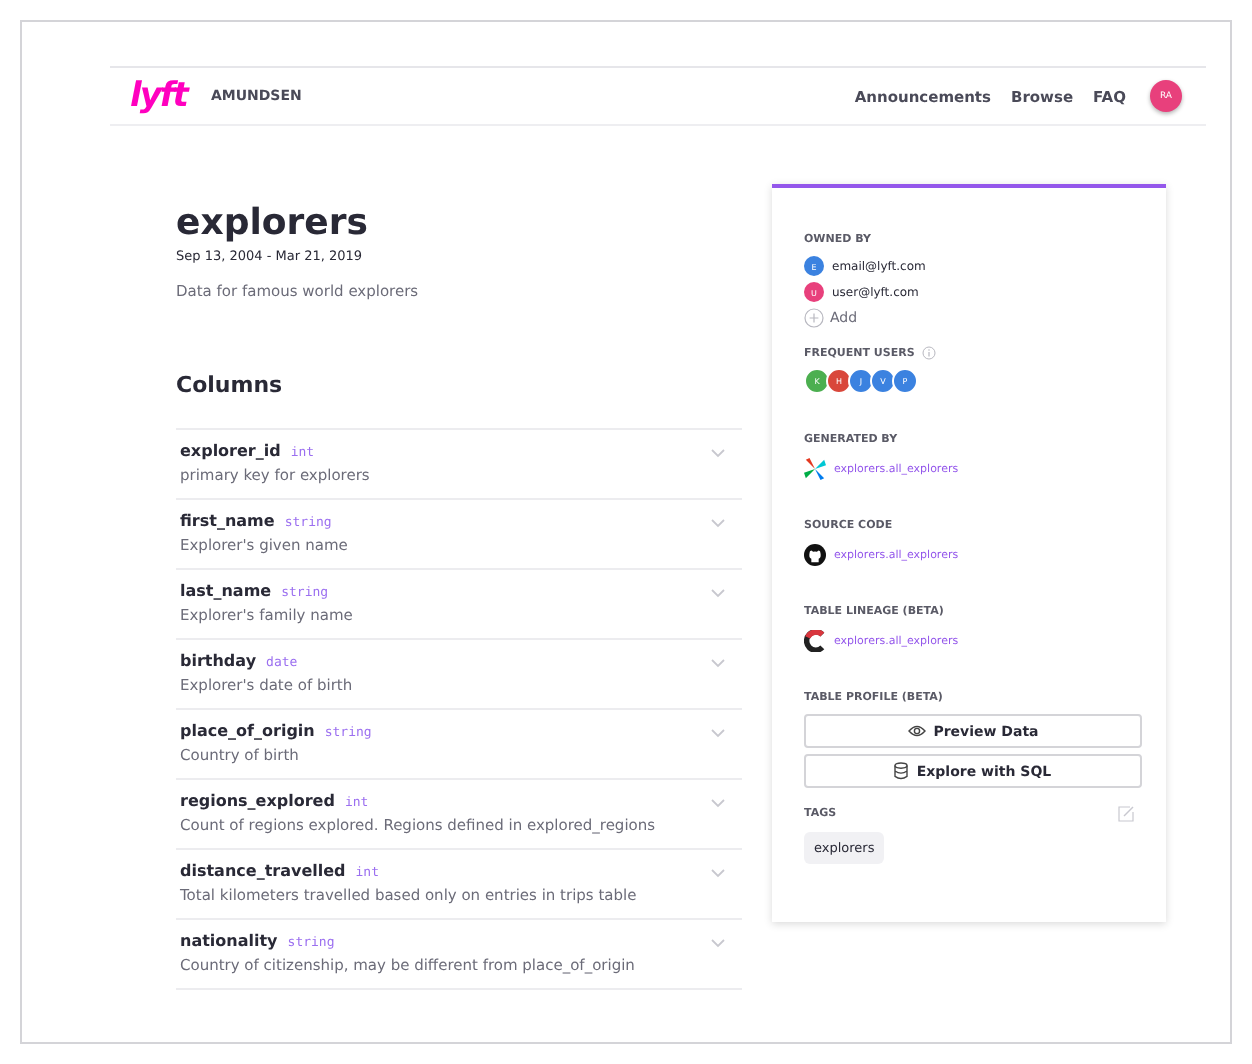  I want to click on column-name: explorer_id, so click(230, 450).